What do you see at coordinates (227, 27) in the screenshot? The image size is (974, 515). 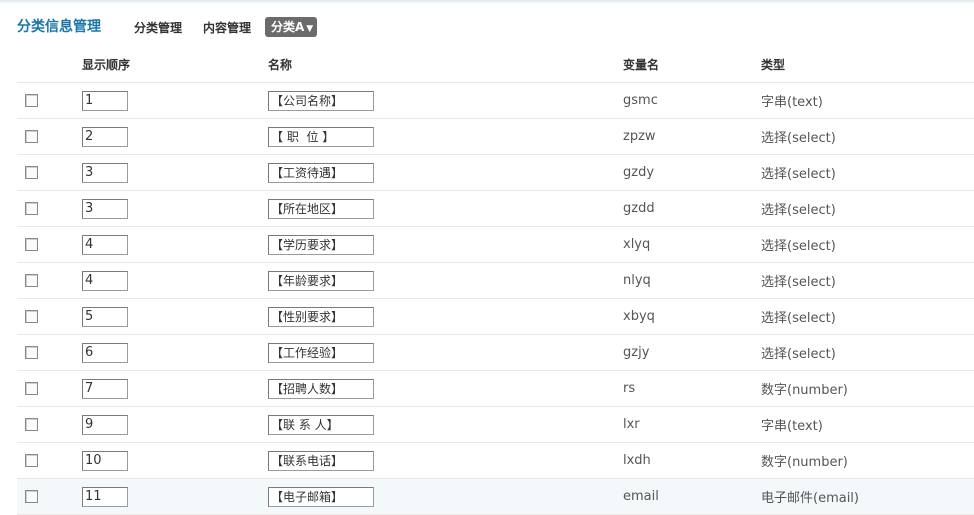 I see `nav-content-management: 内容管理` at bounding box center [227, 27].